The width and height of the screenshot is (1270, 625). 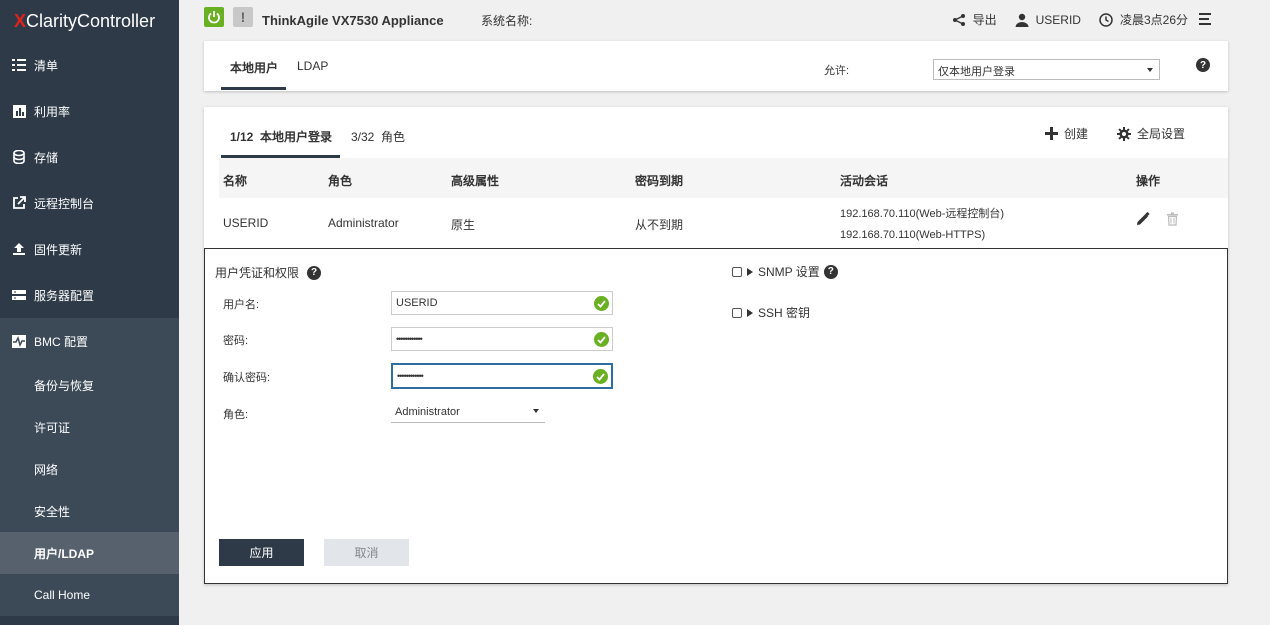 I want to click on cell-name: USERID, so click(x=246, y=223).